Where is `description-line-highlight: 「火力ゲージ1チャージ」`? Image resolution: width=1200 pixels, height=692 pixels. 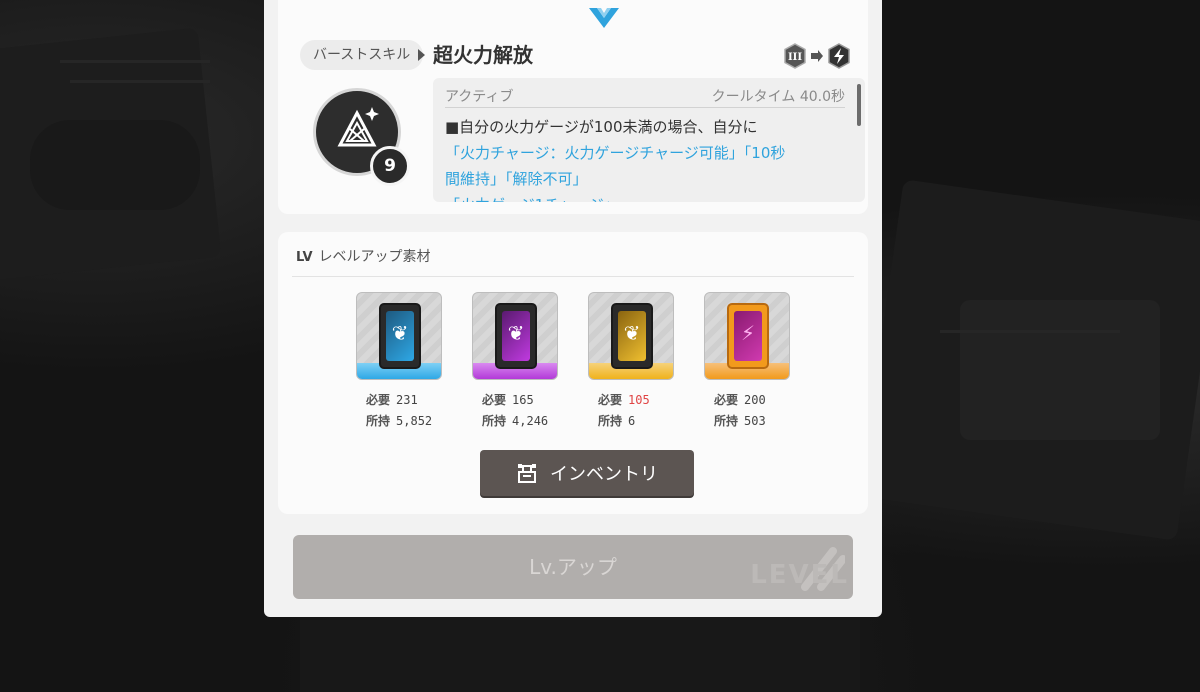 description-line-highlight: 「火力ゲージ1チャージ」 is located at coordinates (645, 197).